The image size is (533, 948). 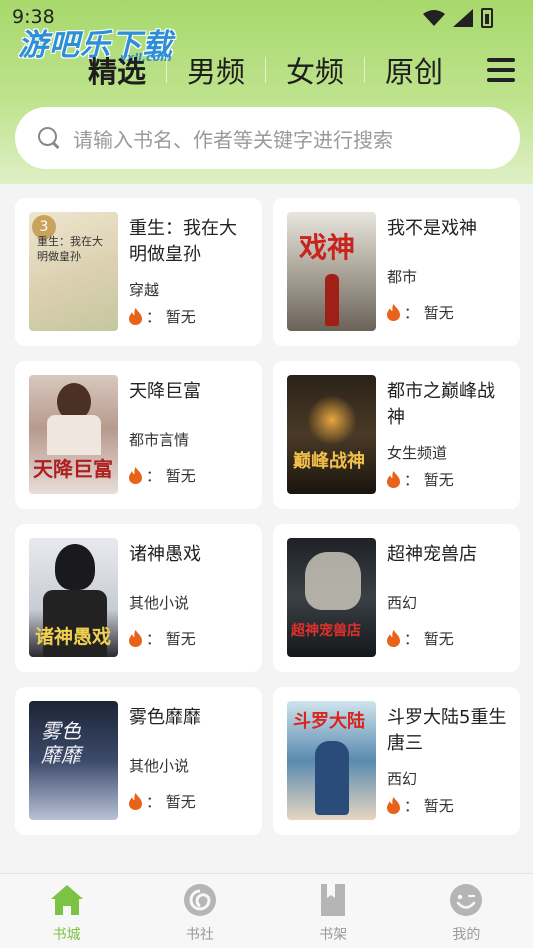 I want to click on book-title: 重生：我在大明做皇孙, so click(x=183, y=241).